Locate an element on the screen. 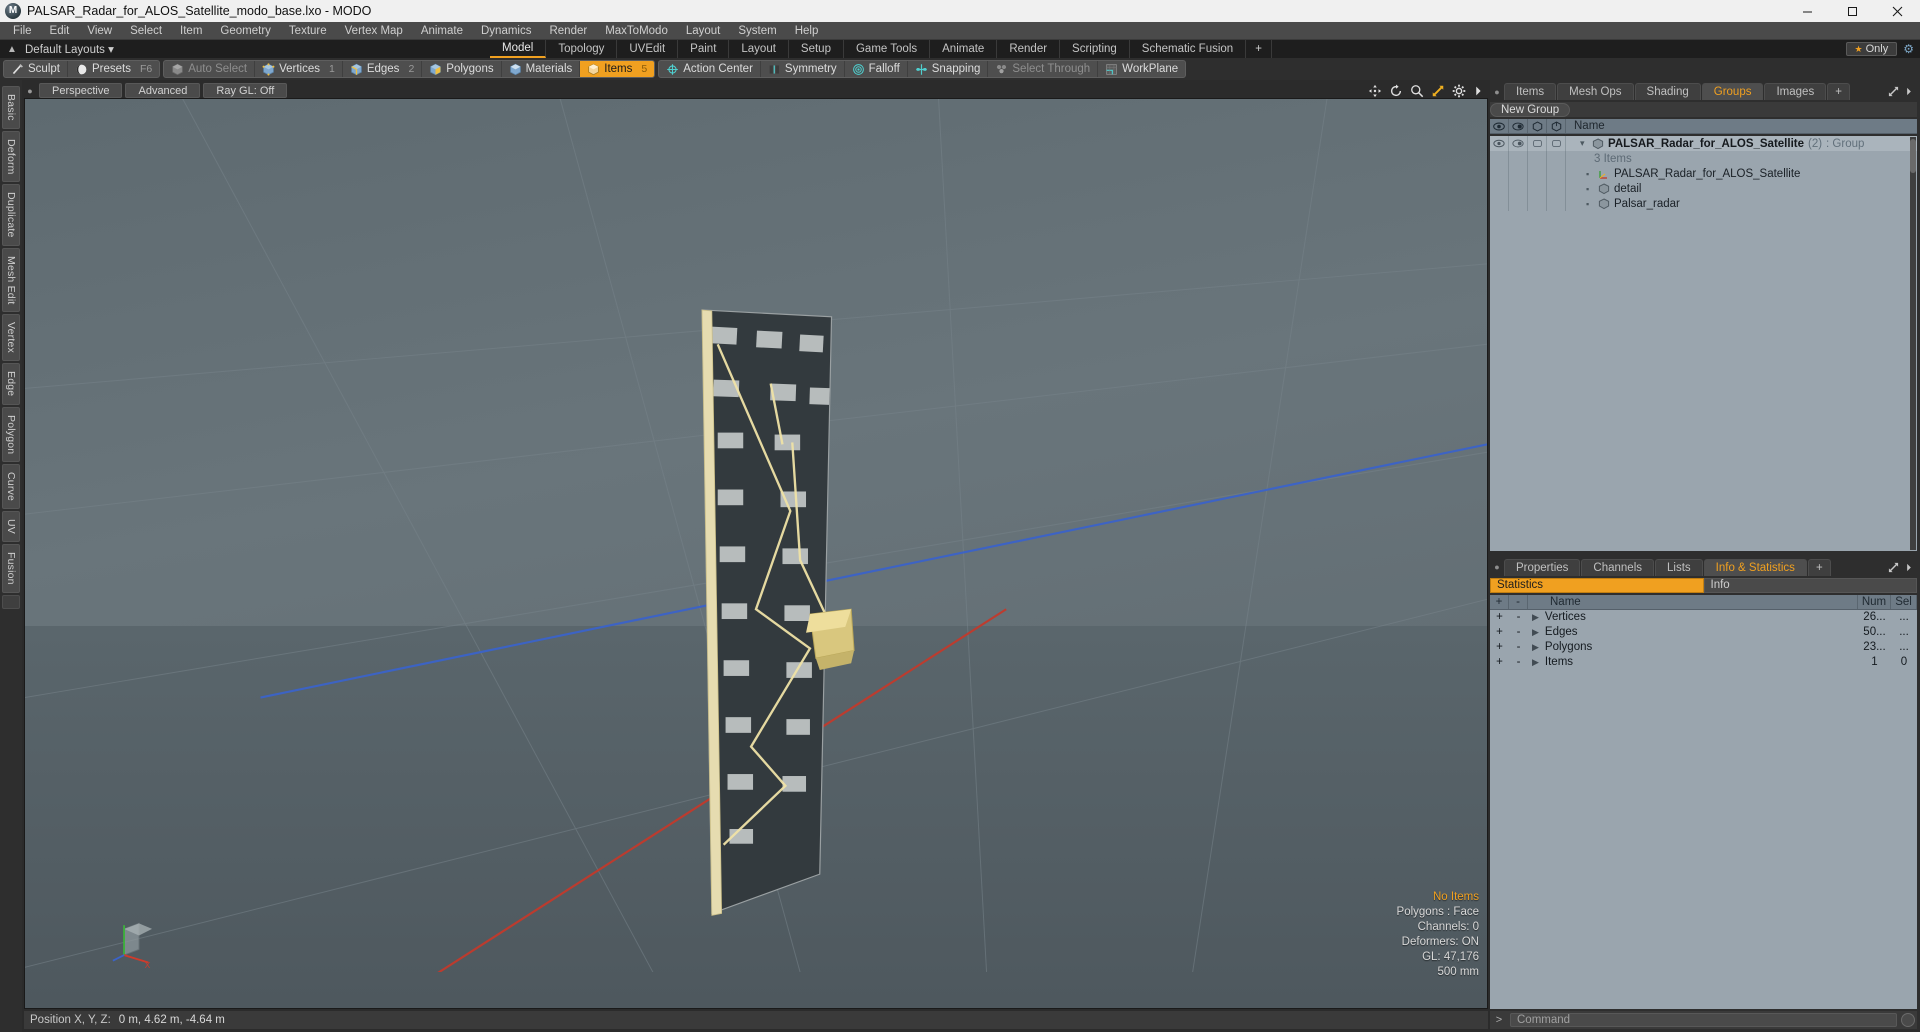 This screenshot has height=1032, width=1920. menu-render: Render is located at coordinates (568, 31).